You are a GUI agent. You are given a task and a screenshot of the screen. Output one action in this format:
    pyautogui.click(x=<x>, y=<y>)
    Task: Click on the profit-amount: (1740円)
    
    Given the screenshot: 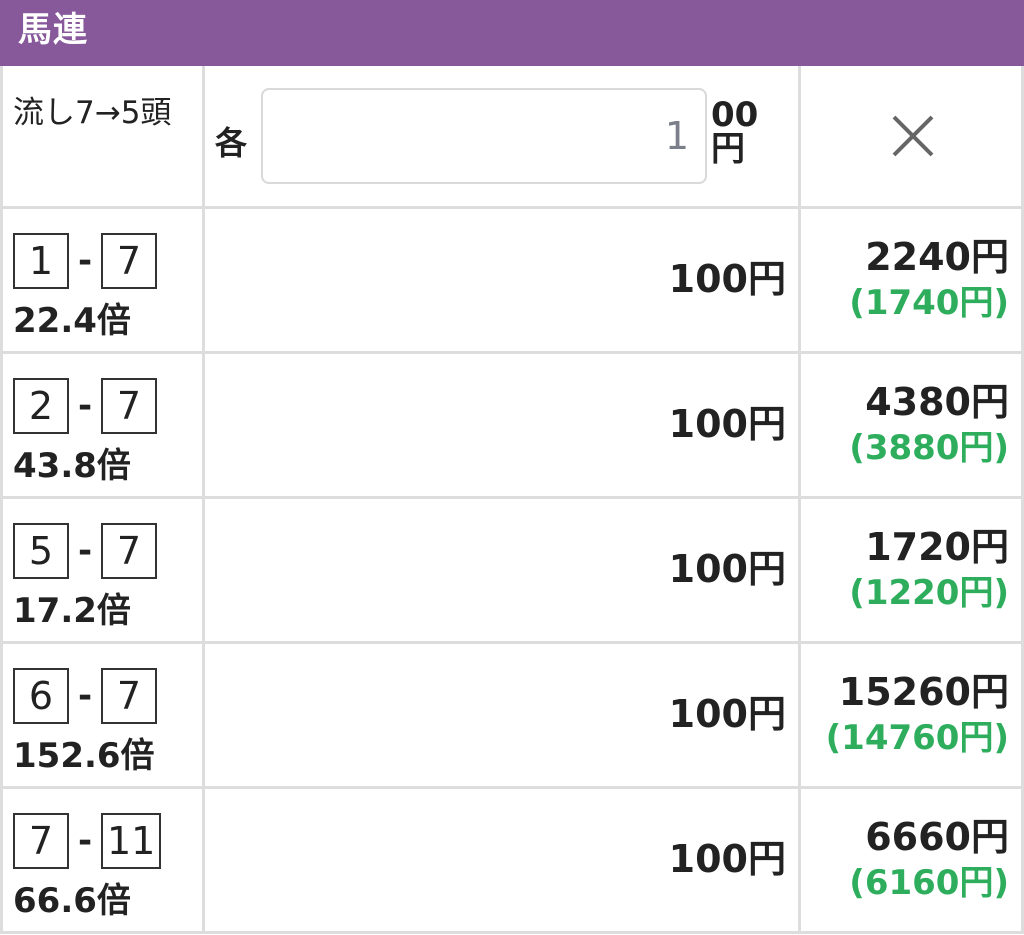 What is the action you would take?
    pyautogui.click(x=929, y=303)
    